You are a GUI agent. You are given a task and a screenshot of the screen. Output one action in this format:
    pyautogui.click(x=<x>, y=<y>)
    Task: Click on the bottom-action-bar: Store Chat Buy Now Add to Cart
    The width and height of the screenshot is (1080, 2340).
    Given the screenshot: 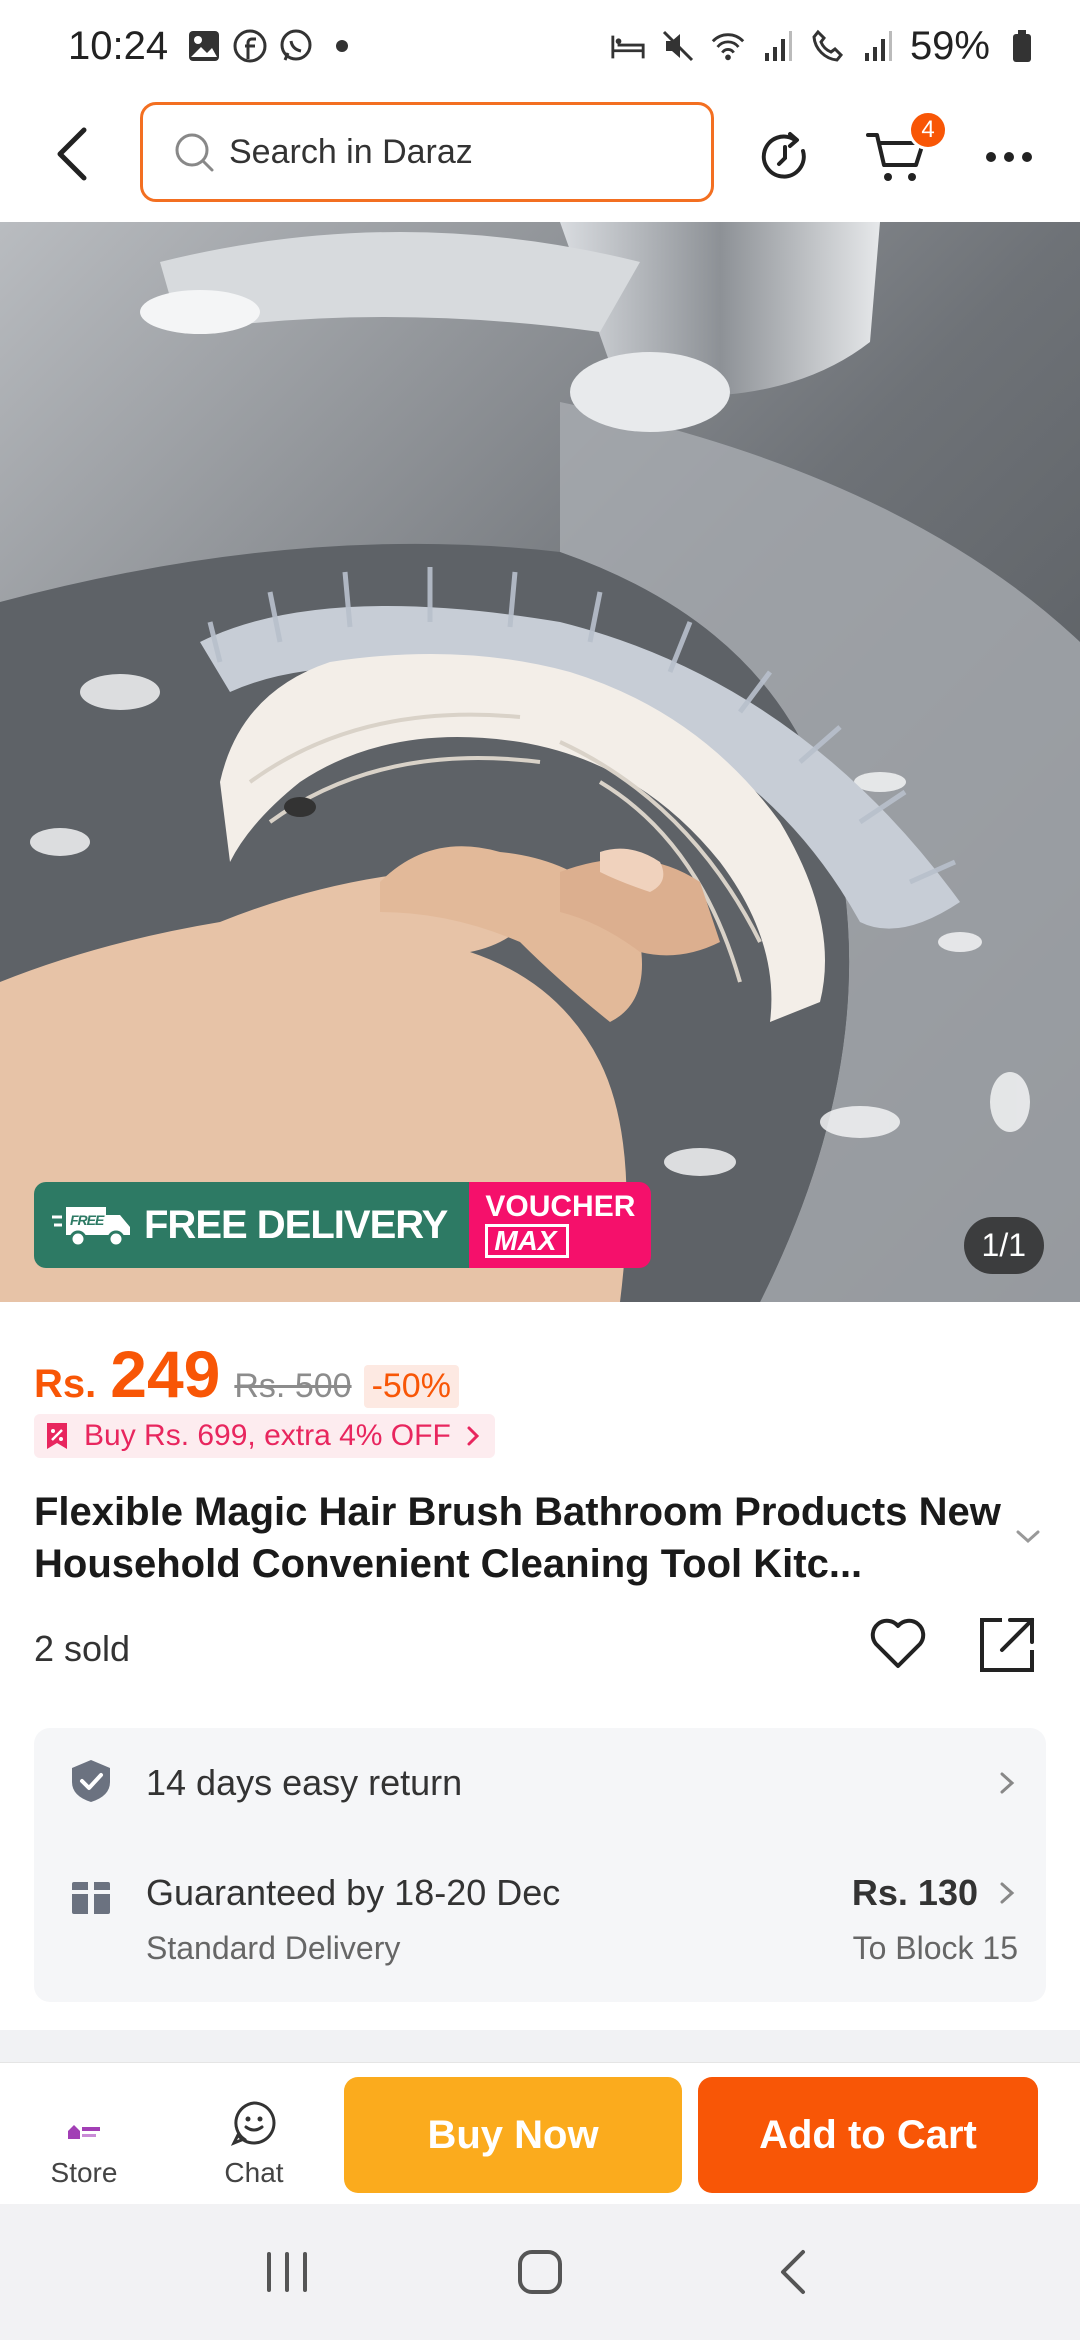 What is the action you would take?
    pyautogui.click(x=540, y=2133)
    